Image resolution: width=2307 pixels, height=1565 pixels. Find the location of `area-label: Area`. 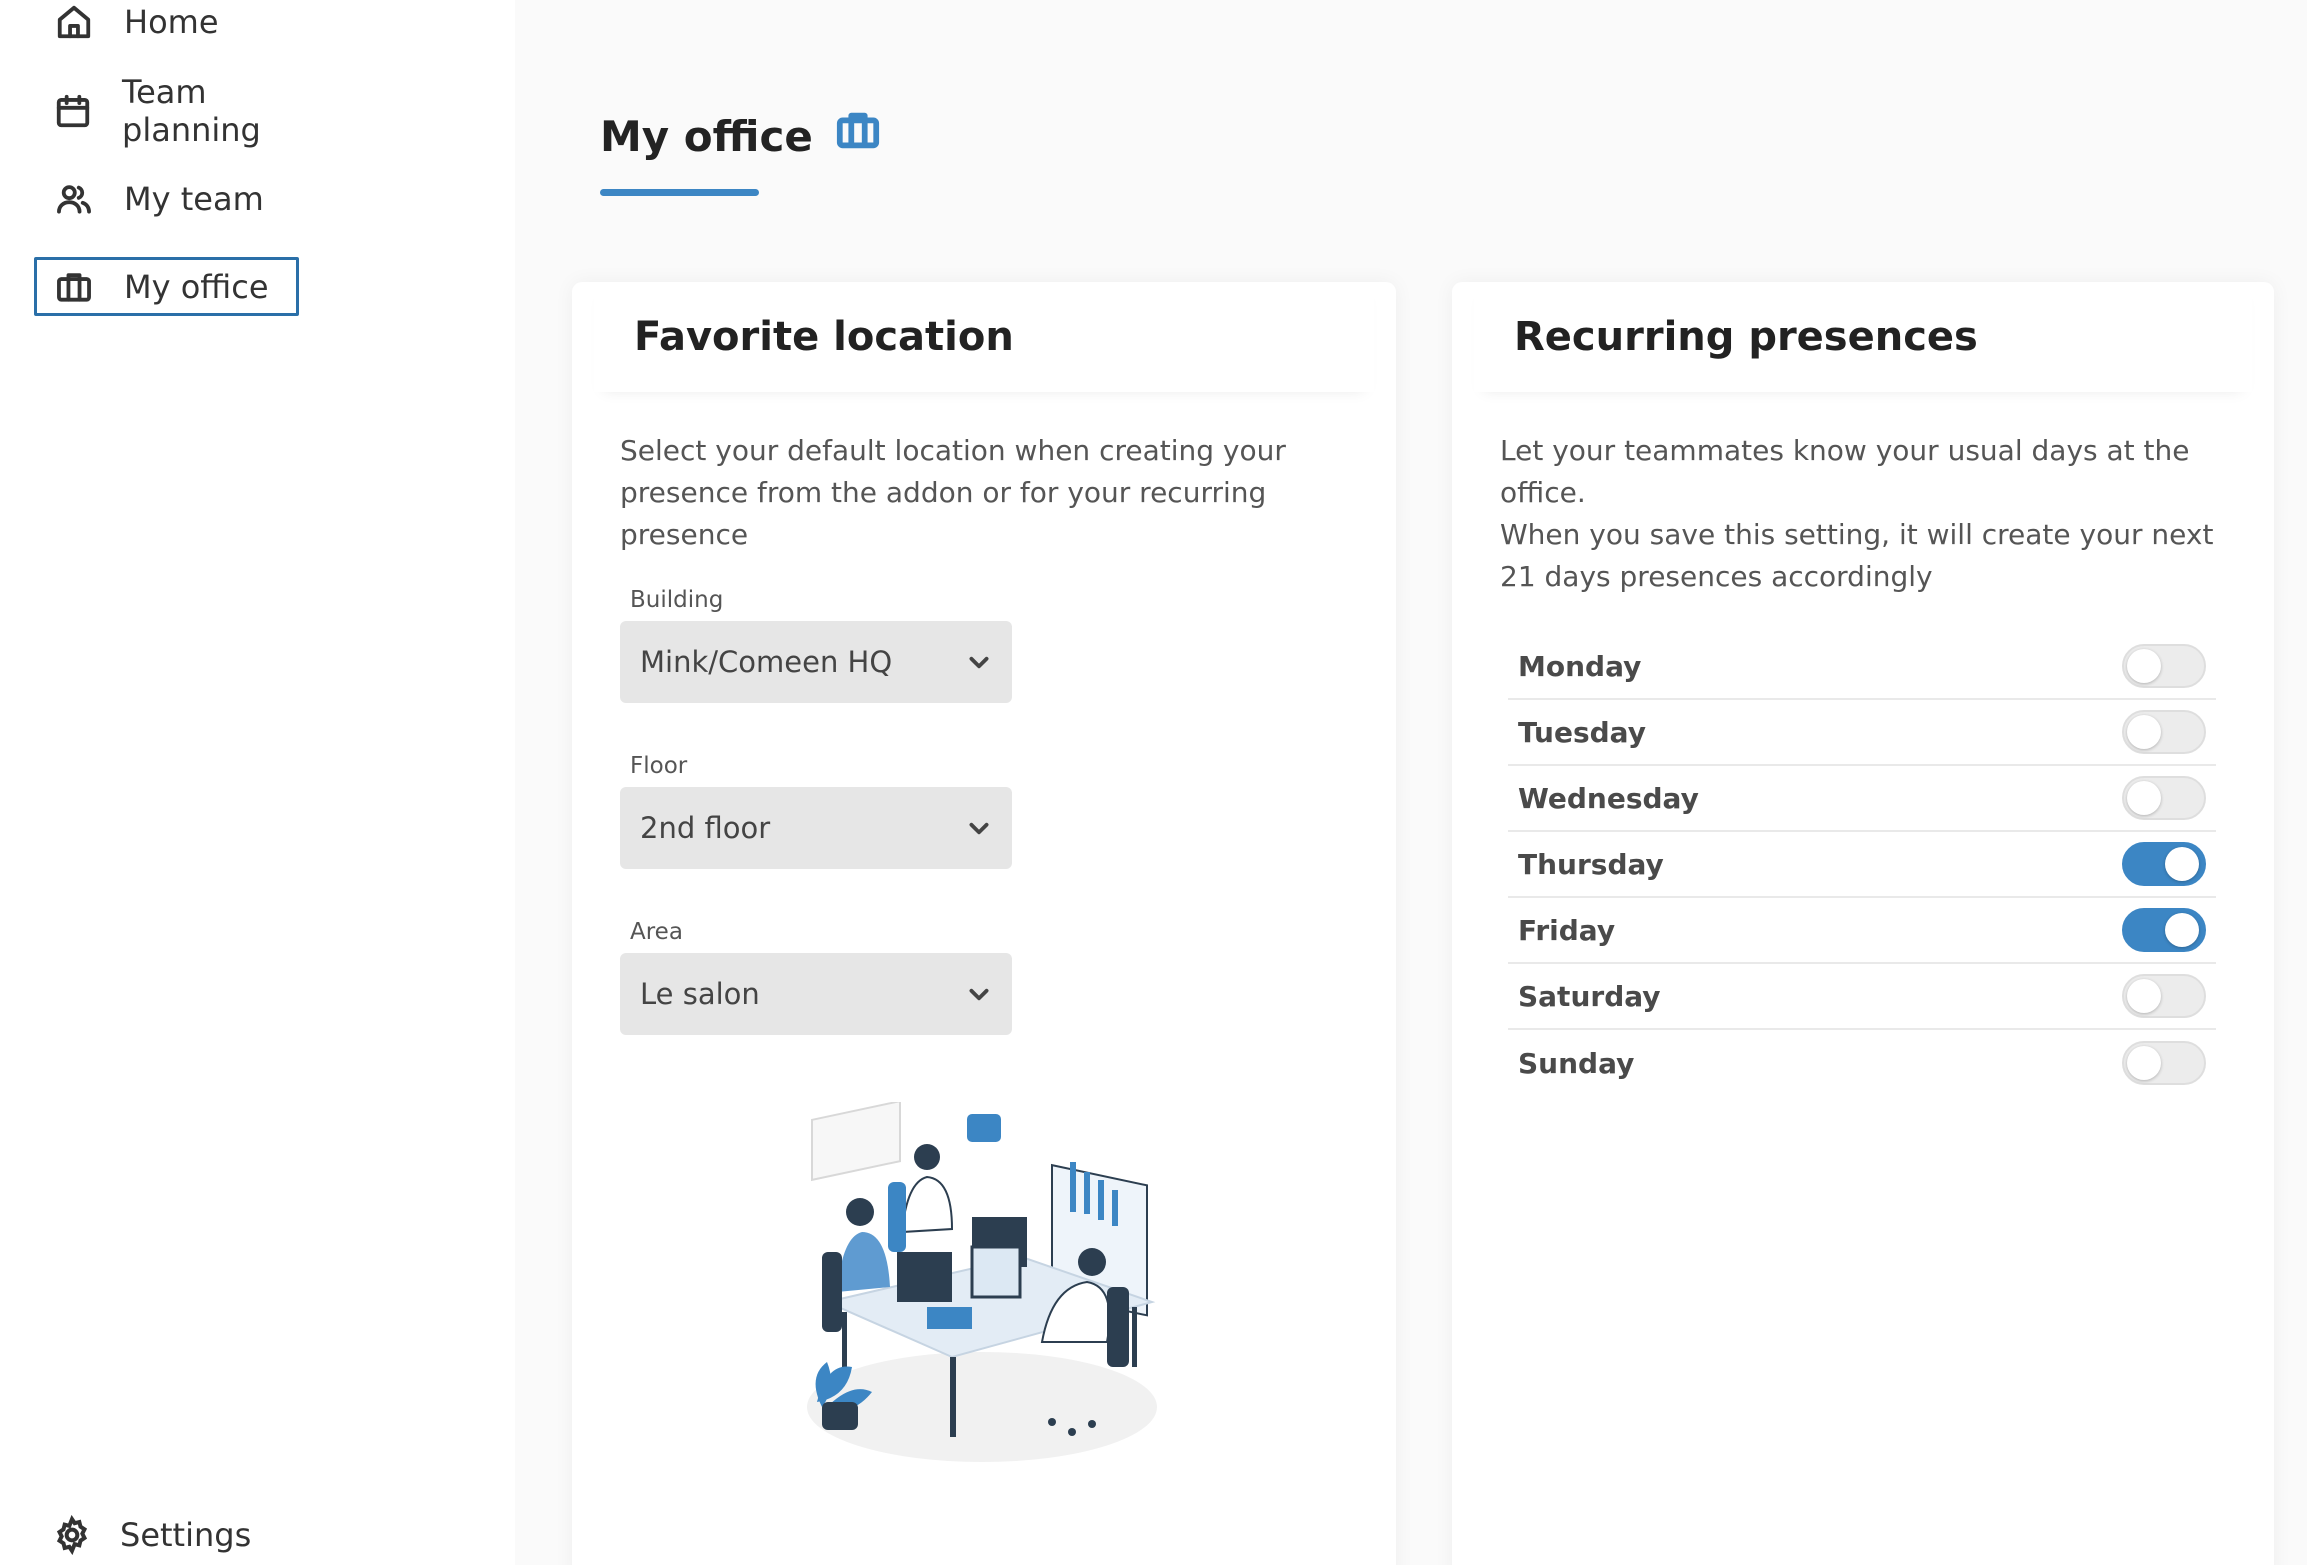

area-label: Area is located at coordinates (656, 932).